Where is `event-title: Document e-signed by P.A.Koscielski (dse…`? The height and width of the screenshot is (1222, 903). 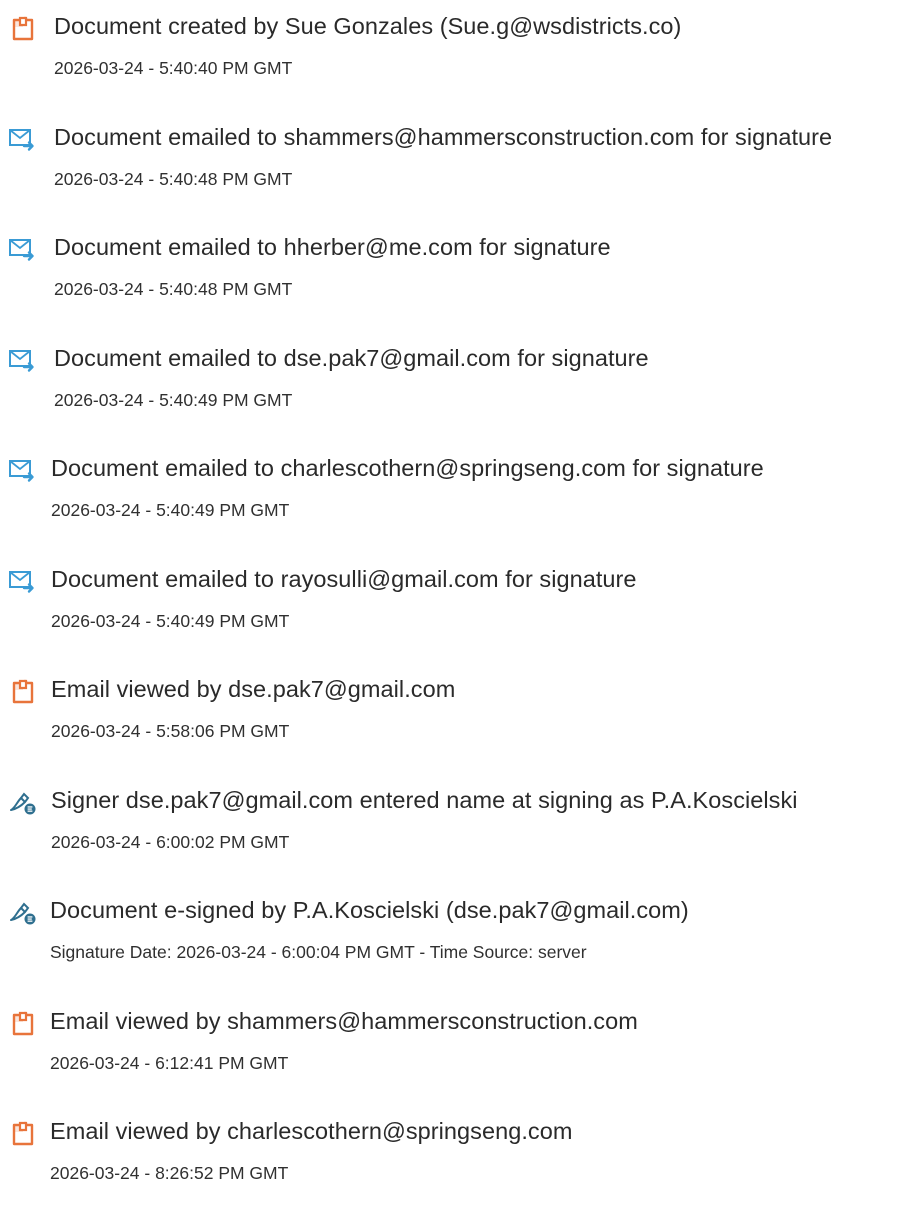
event-title: Document e-signed by P.A.Koscielski (dse… is located at coordinates (369, 910).